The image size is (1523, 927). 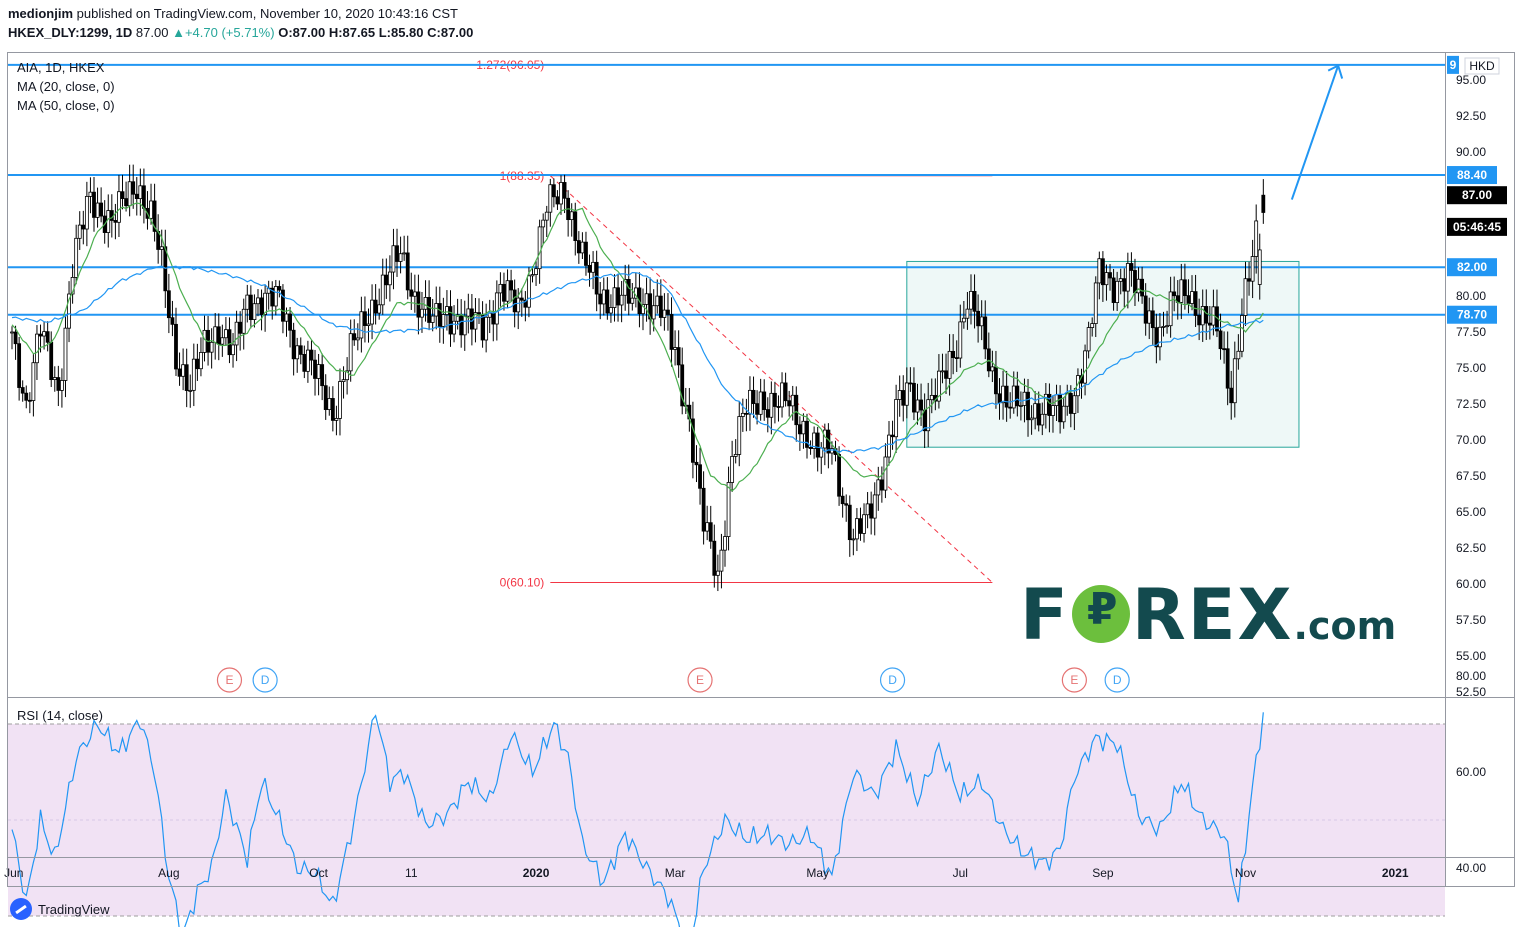 I want to click on event-label: E, so click(x=1074, y=680).